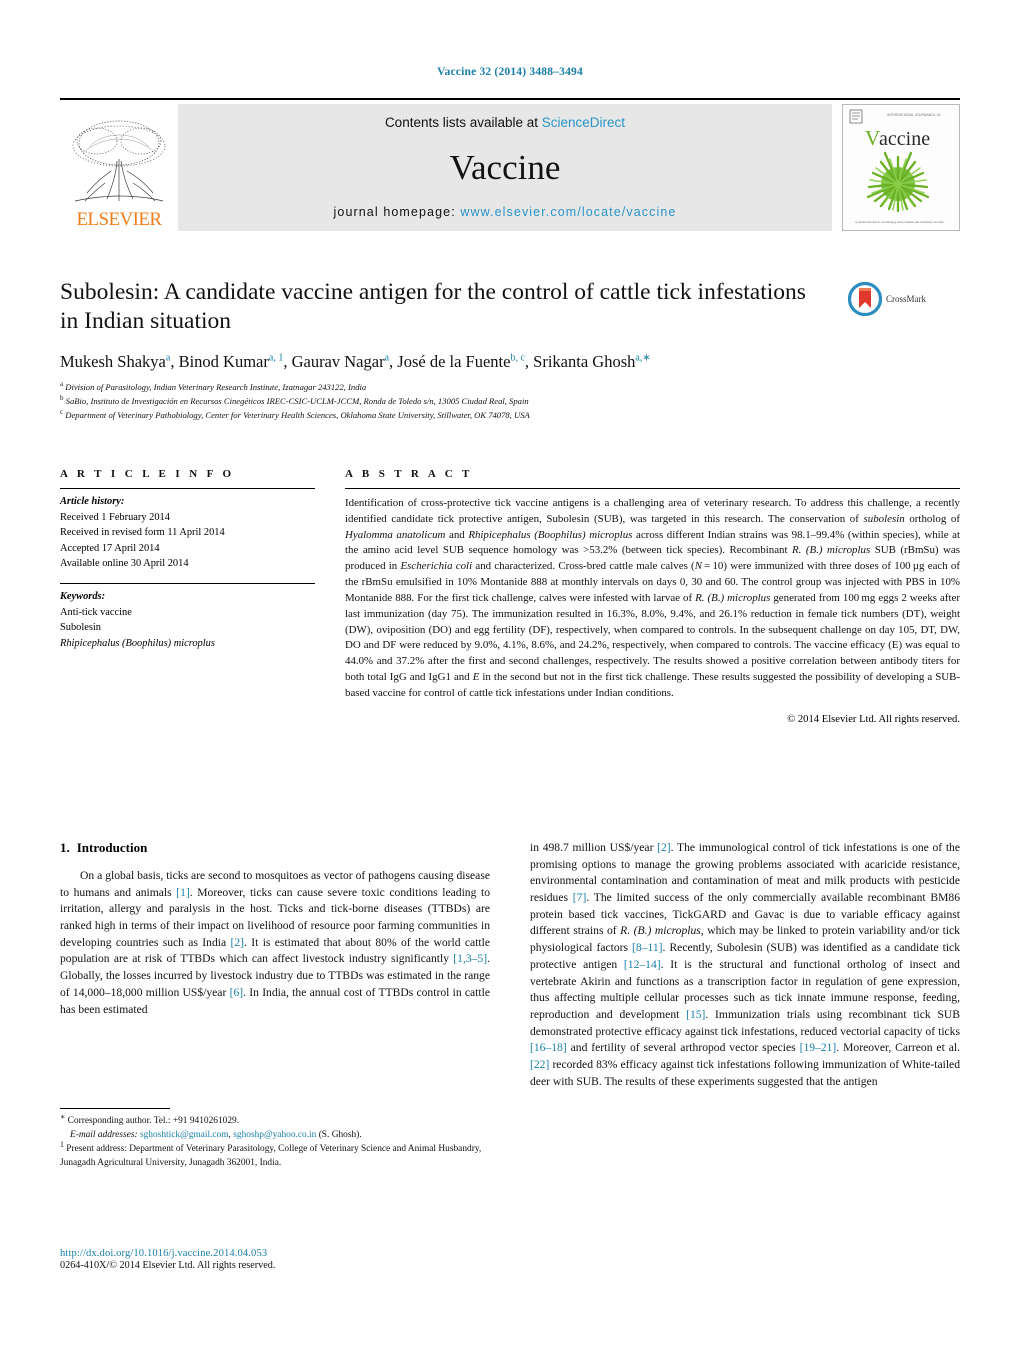  I want to click on email-link-yahoo: sghoshp@yahoo.co.in, so click(274, 1135).